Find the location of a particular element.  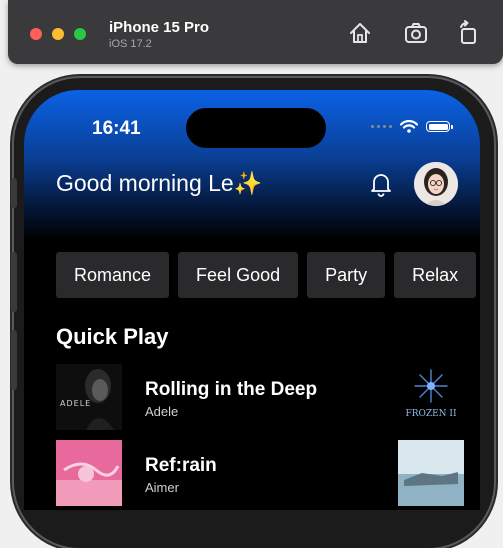

album-cover-text: ADELE is located at coordinates (75, 403).